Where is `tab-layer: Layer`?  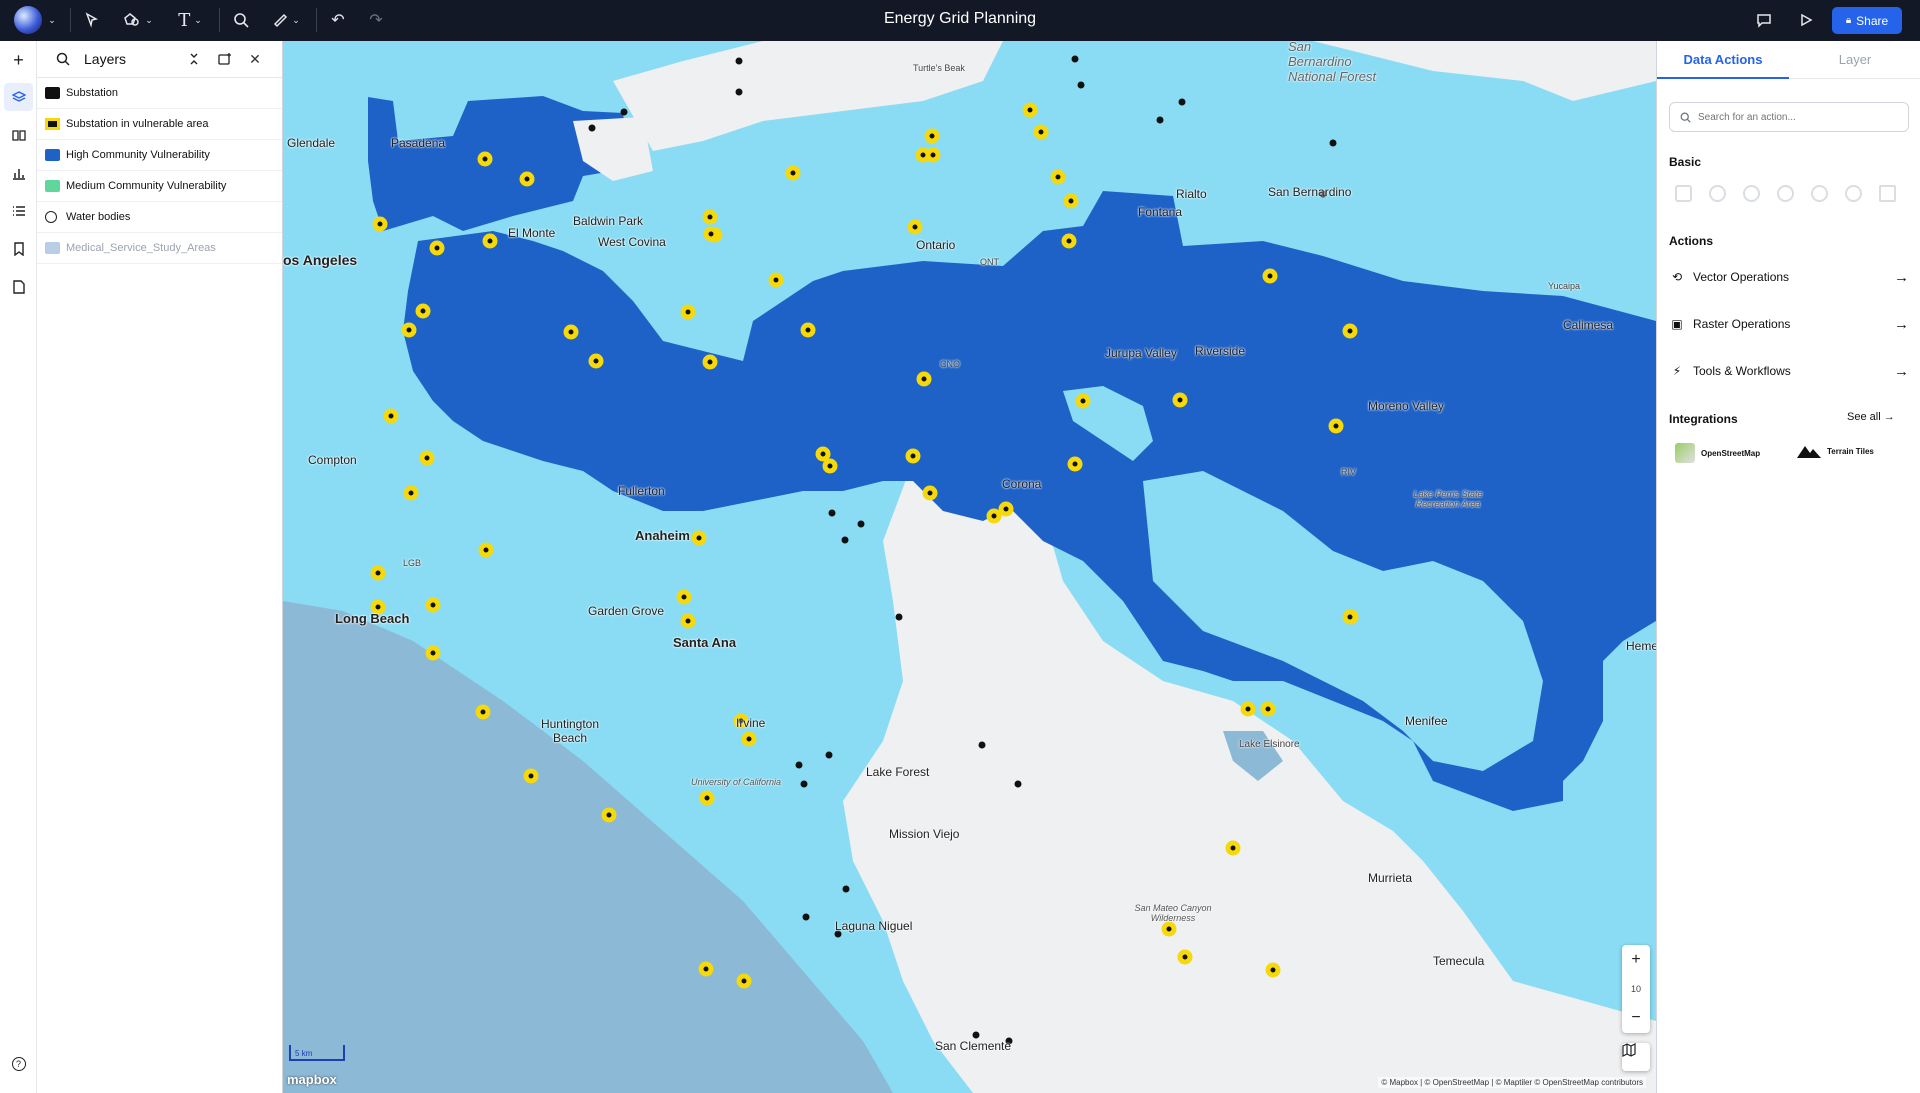
tab-layer: Layer is located at coordinates (1854, 60).